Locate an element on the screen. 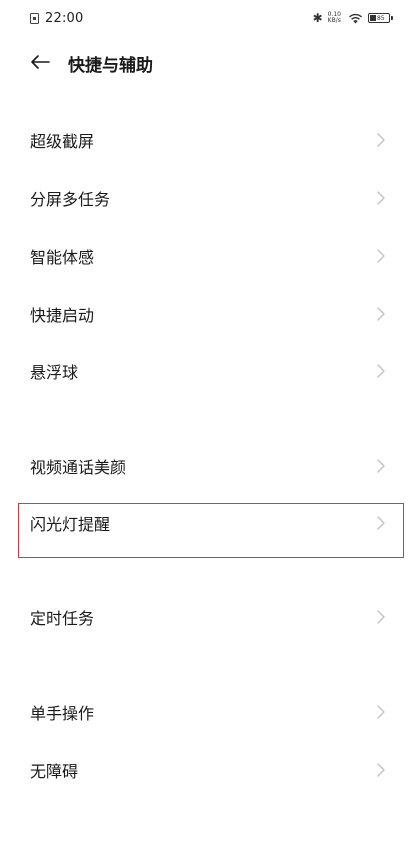 The width and height of the screenshot is (418, 842). battery-fill is located at coordinates (373, 18).